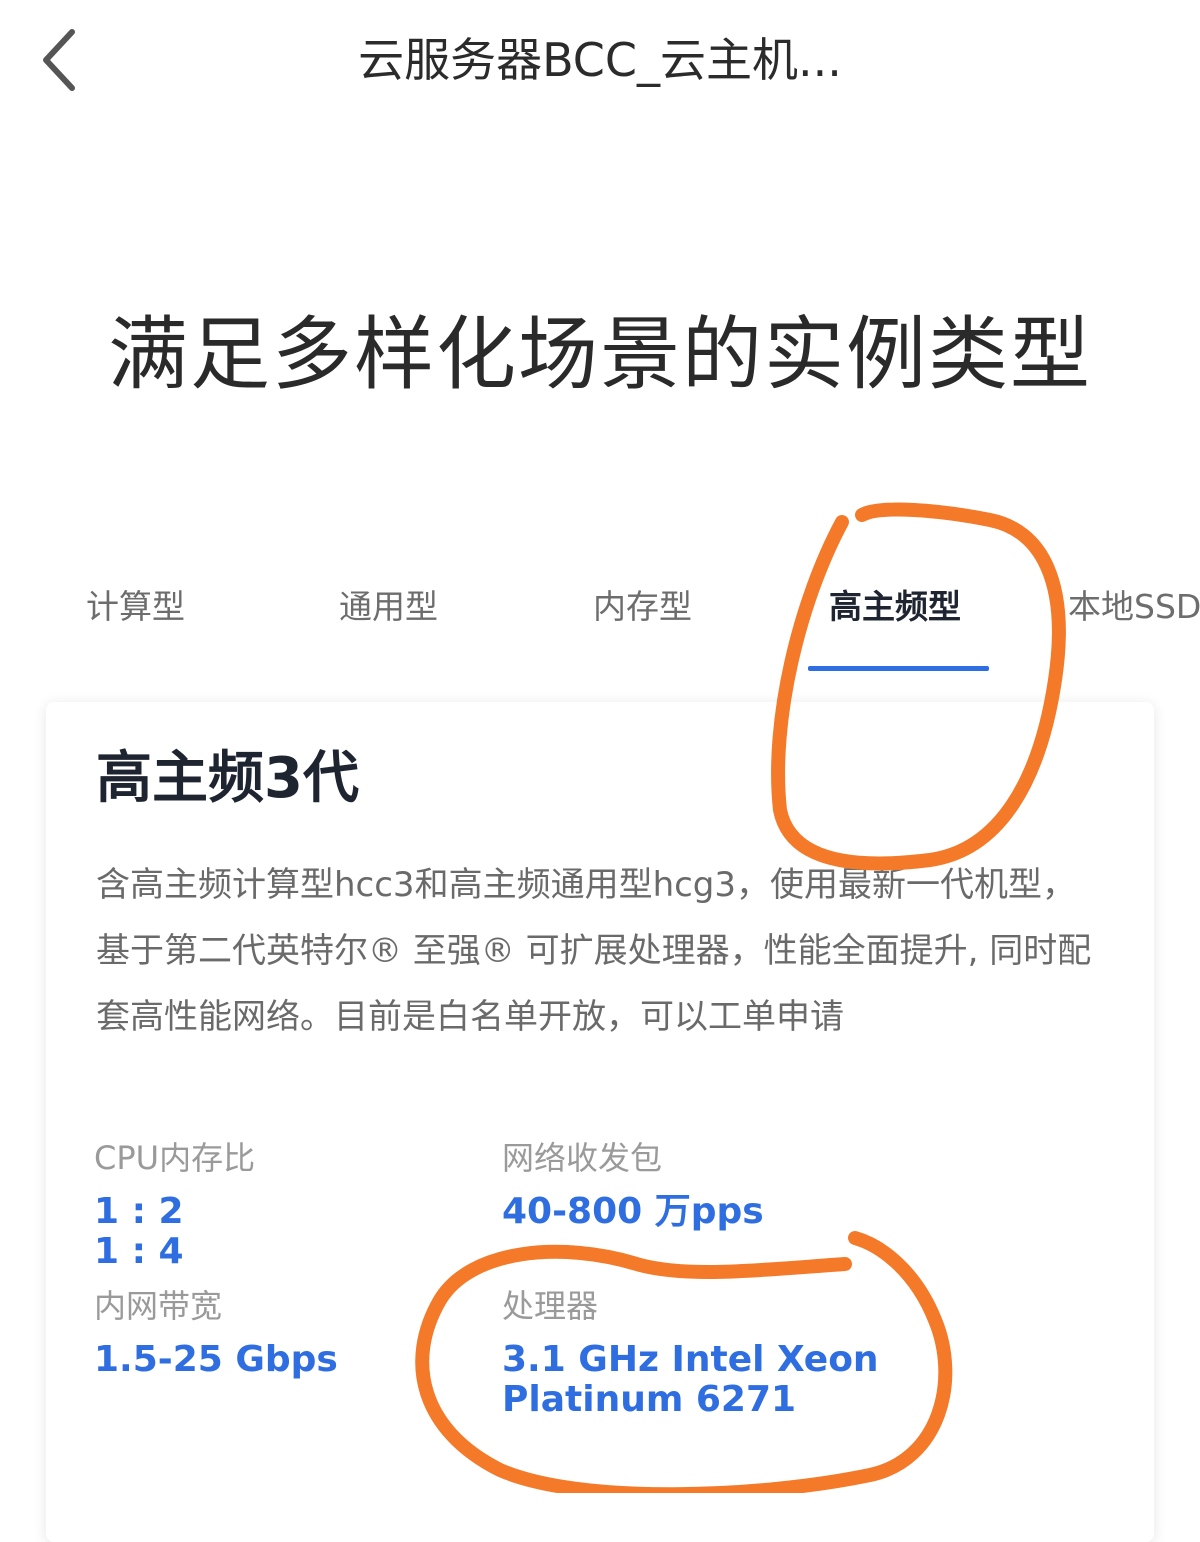  Describe the element at coordinates (550, 1306) in the screenshot. I see `spec-label-processor: 处理器` at that location.